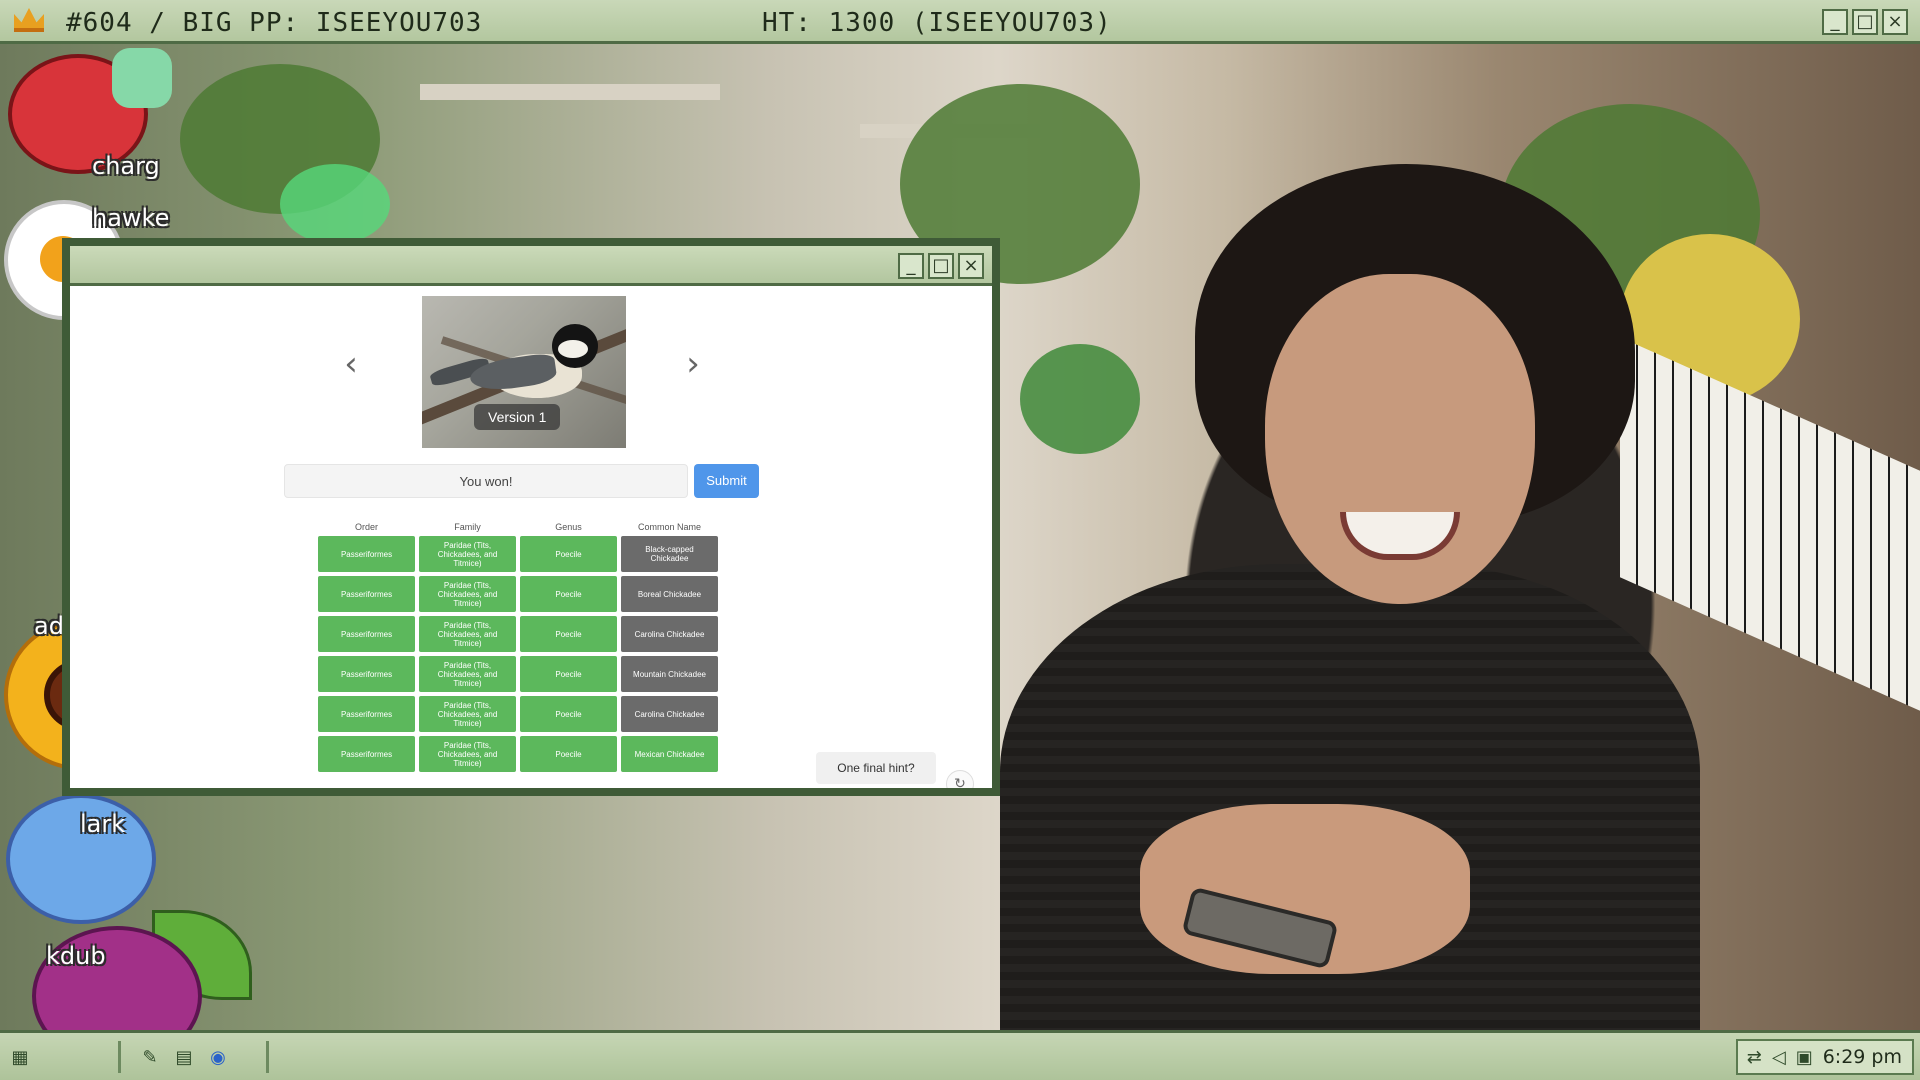 The width and height of the screenshot is (1920, 1080). What do you see at coordinates (876, 768) in the screenshot?
I see `final-hint-button: One final hint?` at bounding box center [876, 768].